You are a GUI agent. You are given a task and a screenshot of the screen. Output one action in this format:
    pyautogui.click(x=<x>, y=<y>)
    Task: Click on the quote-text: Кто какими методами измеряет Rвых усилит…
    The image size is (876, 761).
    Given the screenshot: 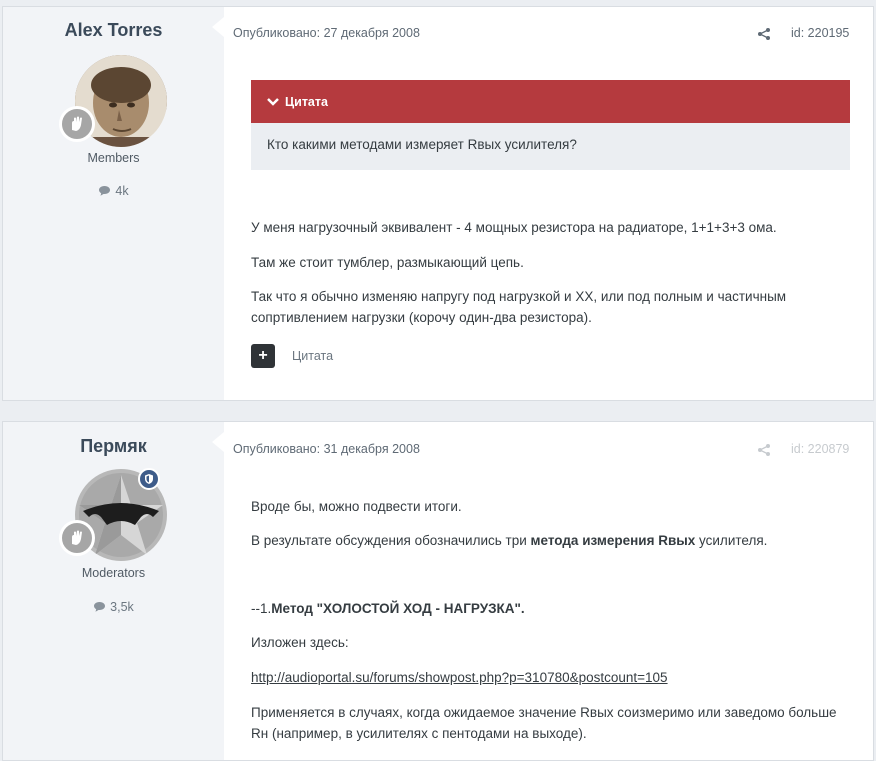 What is the action you would take?
    pyautogui.click(x=422, y=144)
    